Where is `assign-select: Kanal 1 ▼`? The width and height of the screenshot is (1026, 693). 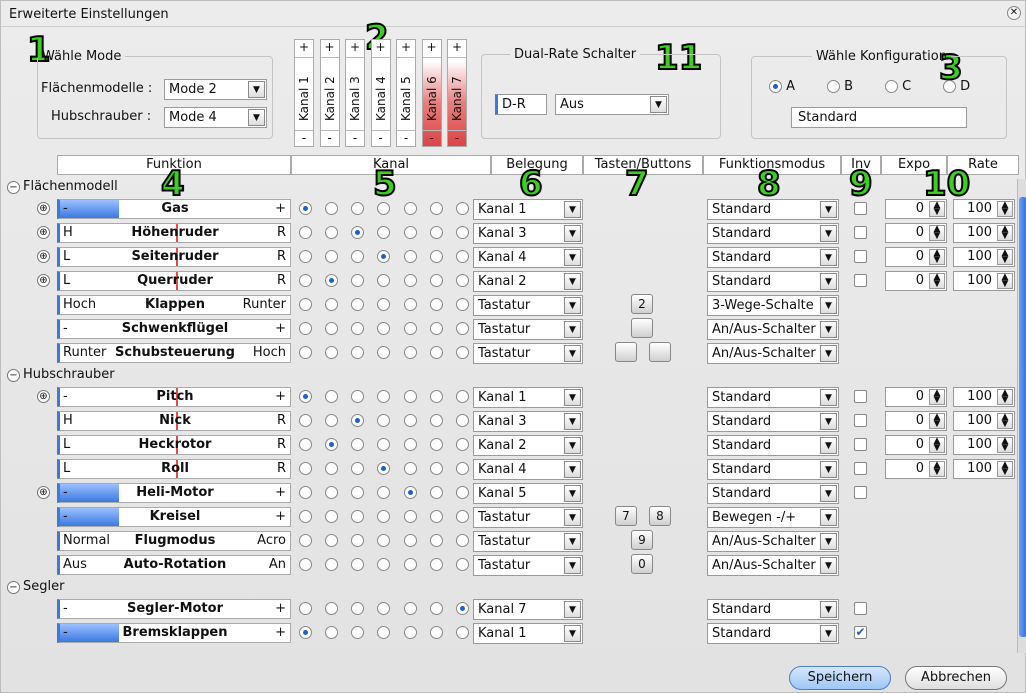 assign-select: Kanal 1 ▼ is located at coordinates (528, 397).